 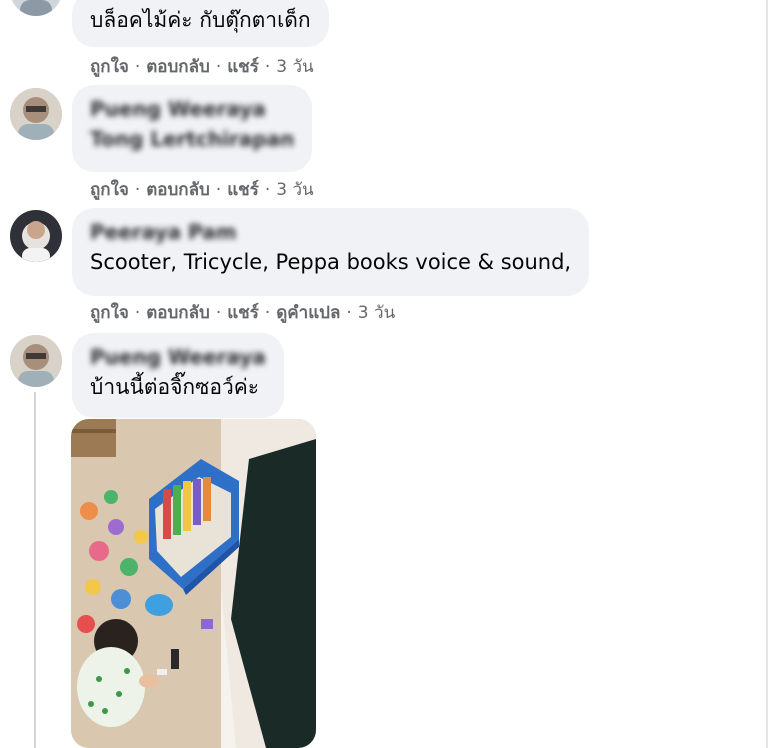 What do you see at coordinates (175, 387) in the screenshot?
I see `comment-text: บ้านนี้ต่อจิ๊กซอว์ค่ะ` at bounding box center [175, 387].